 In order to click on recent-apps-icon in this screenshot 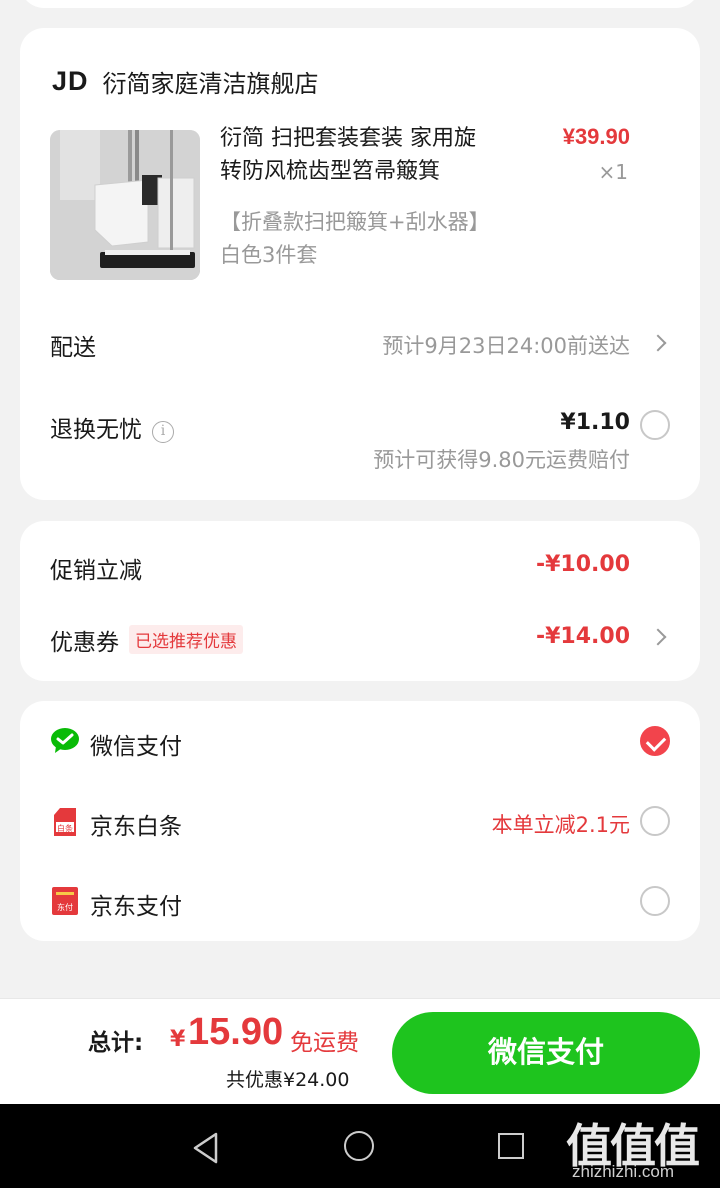, I will do `click(511, 1146)`.